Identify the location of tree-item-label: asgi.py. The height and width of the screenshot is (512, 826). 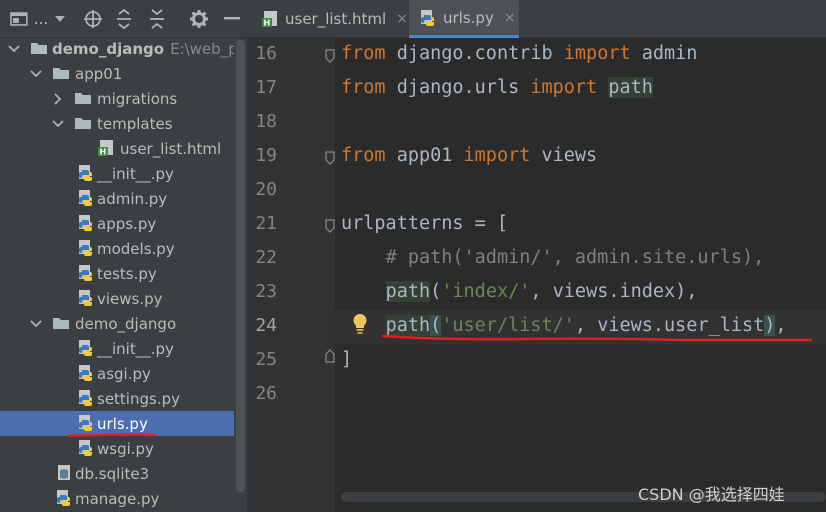
(124, 373).